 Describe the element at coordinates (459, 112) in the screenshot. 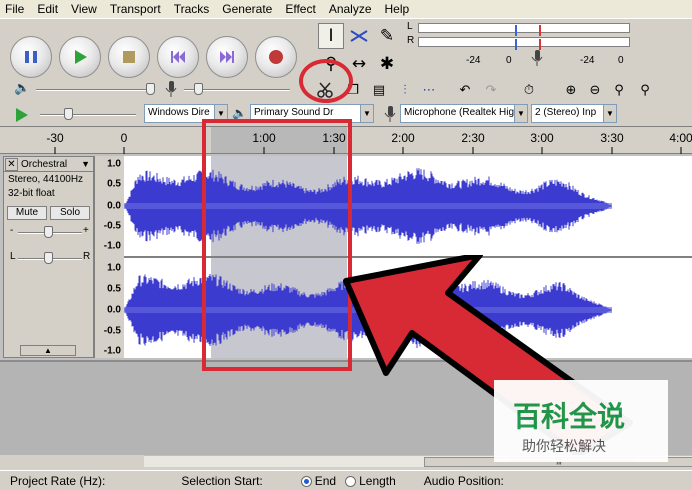

I see `input-device-value: Microphone (Realtek Hig` at that location.